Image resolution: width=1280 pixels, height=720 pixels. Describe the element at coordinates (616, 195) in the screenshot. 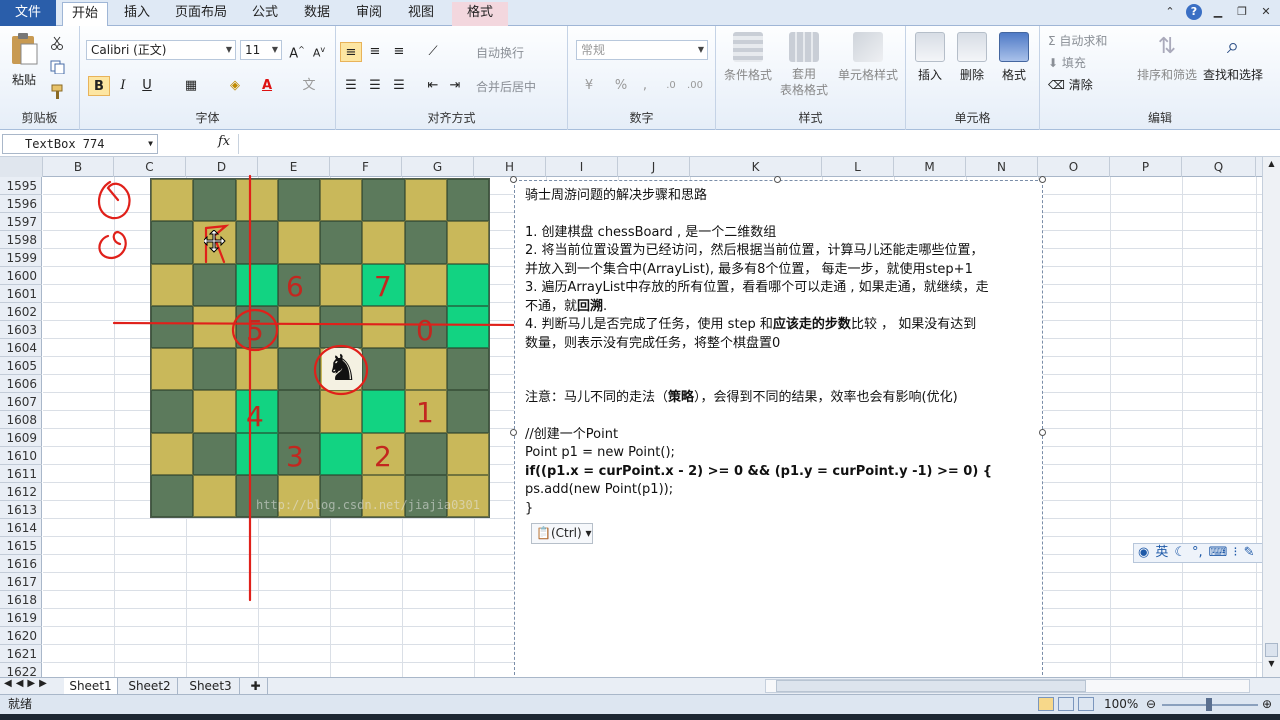

I see `textbox-line: 骑士周游问题的解决步骤和思路` at that location.